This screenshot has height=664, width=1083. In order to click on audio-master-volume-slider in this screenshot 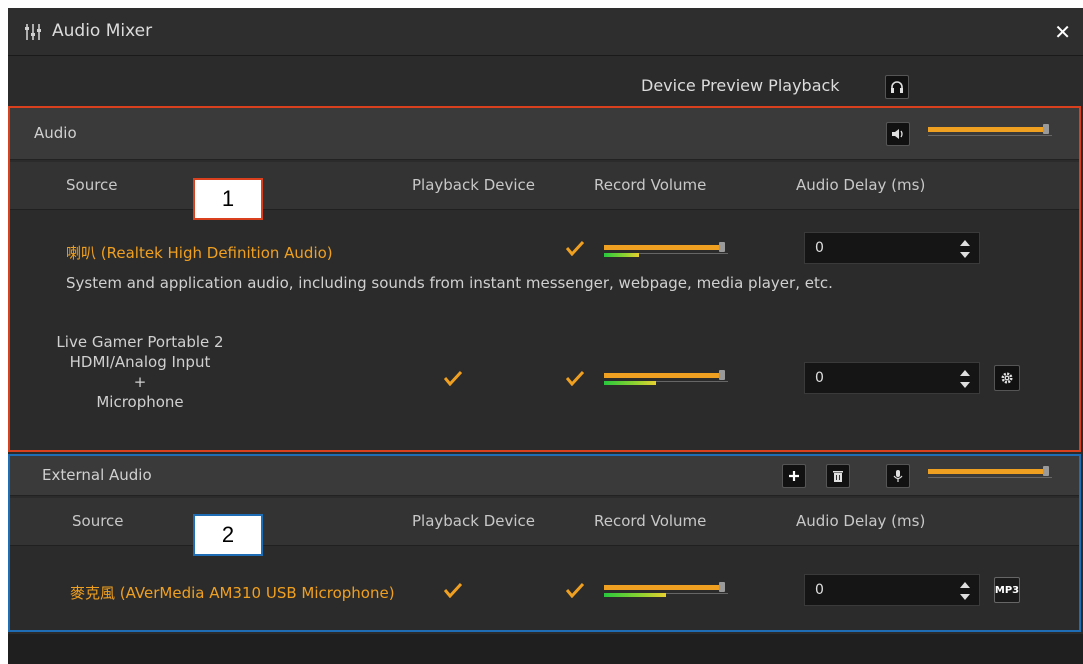, I will do `click(990, 132)`.